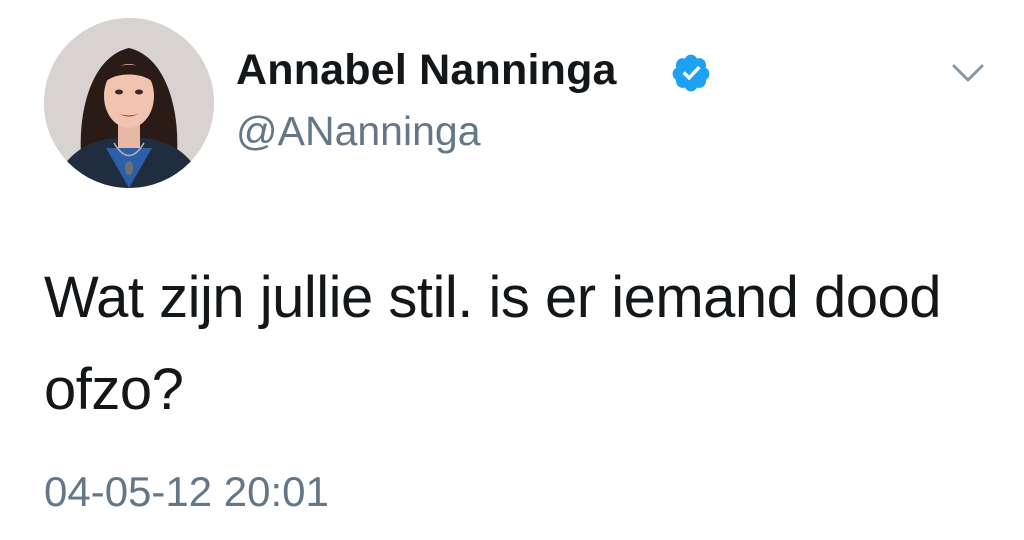 This screenshot has width=1024, height=540. What do you see at coordinates (691, 73) in the screenshot?
I see `verified-badge-icon` at bounding box center [691, 73].